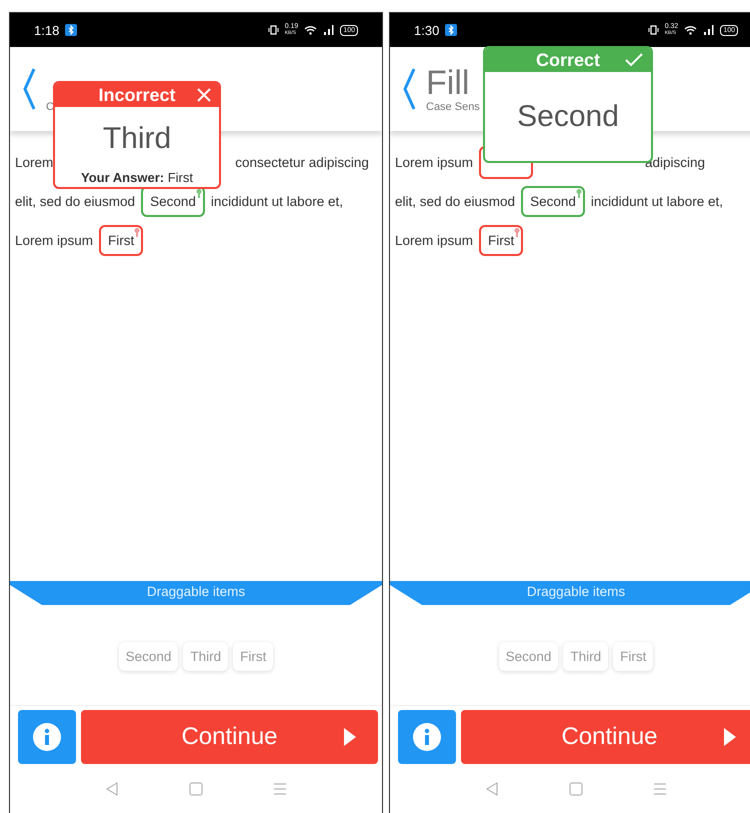  I want to click on status-time: 1:30, so click(427, 30).